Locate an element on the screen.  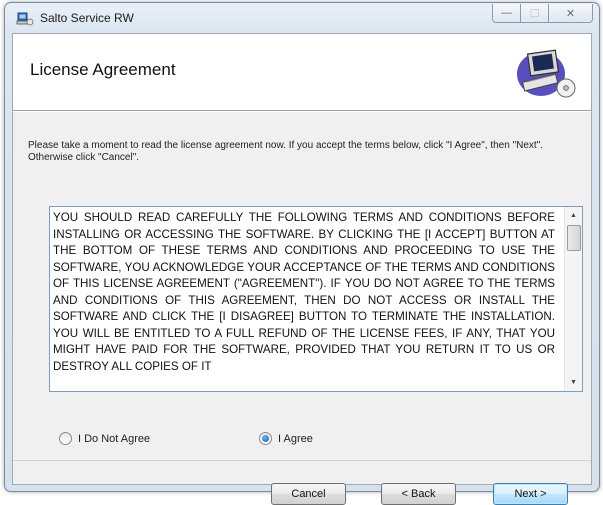
radio-agree: I Agree is located at coordinates (286, 438).